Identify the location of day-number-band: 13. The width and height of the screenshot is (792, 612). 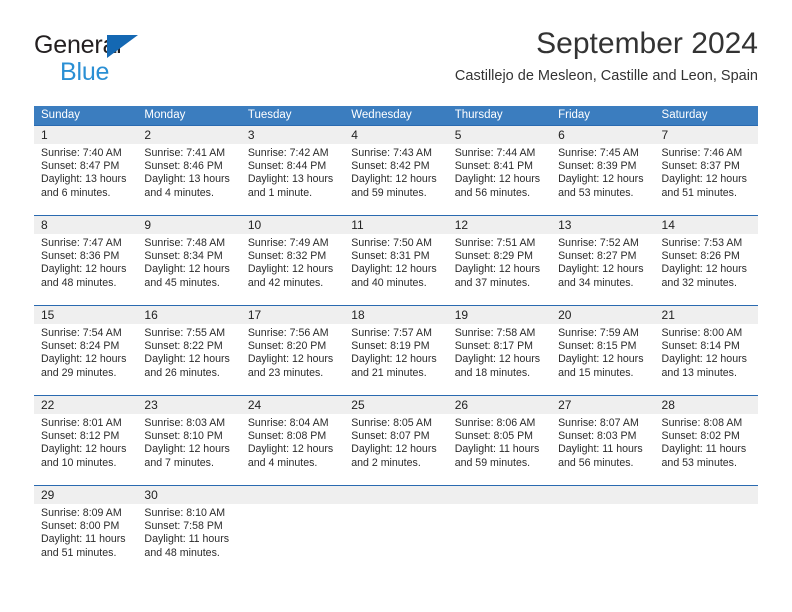
(603, 225).